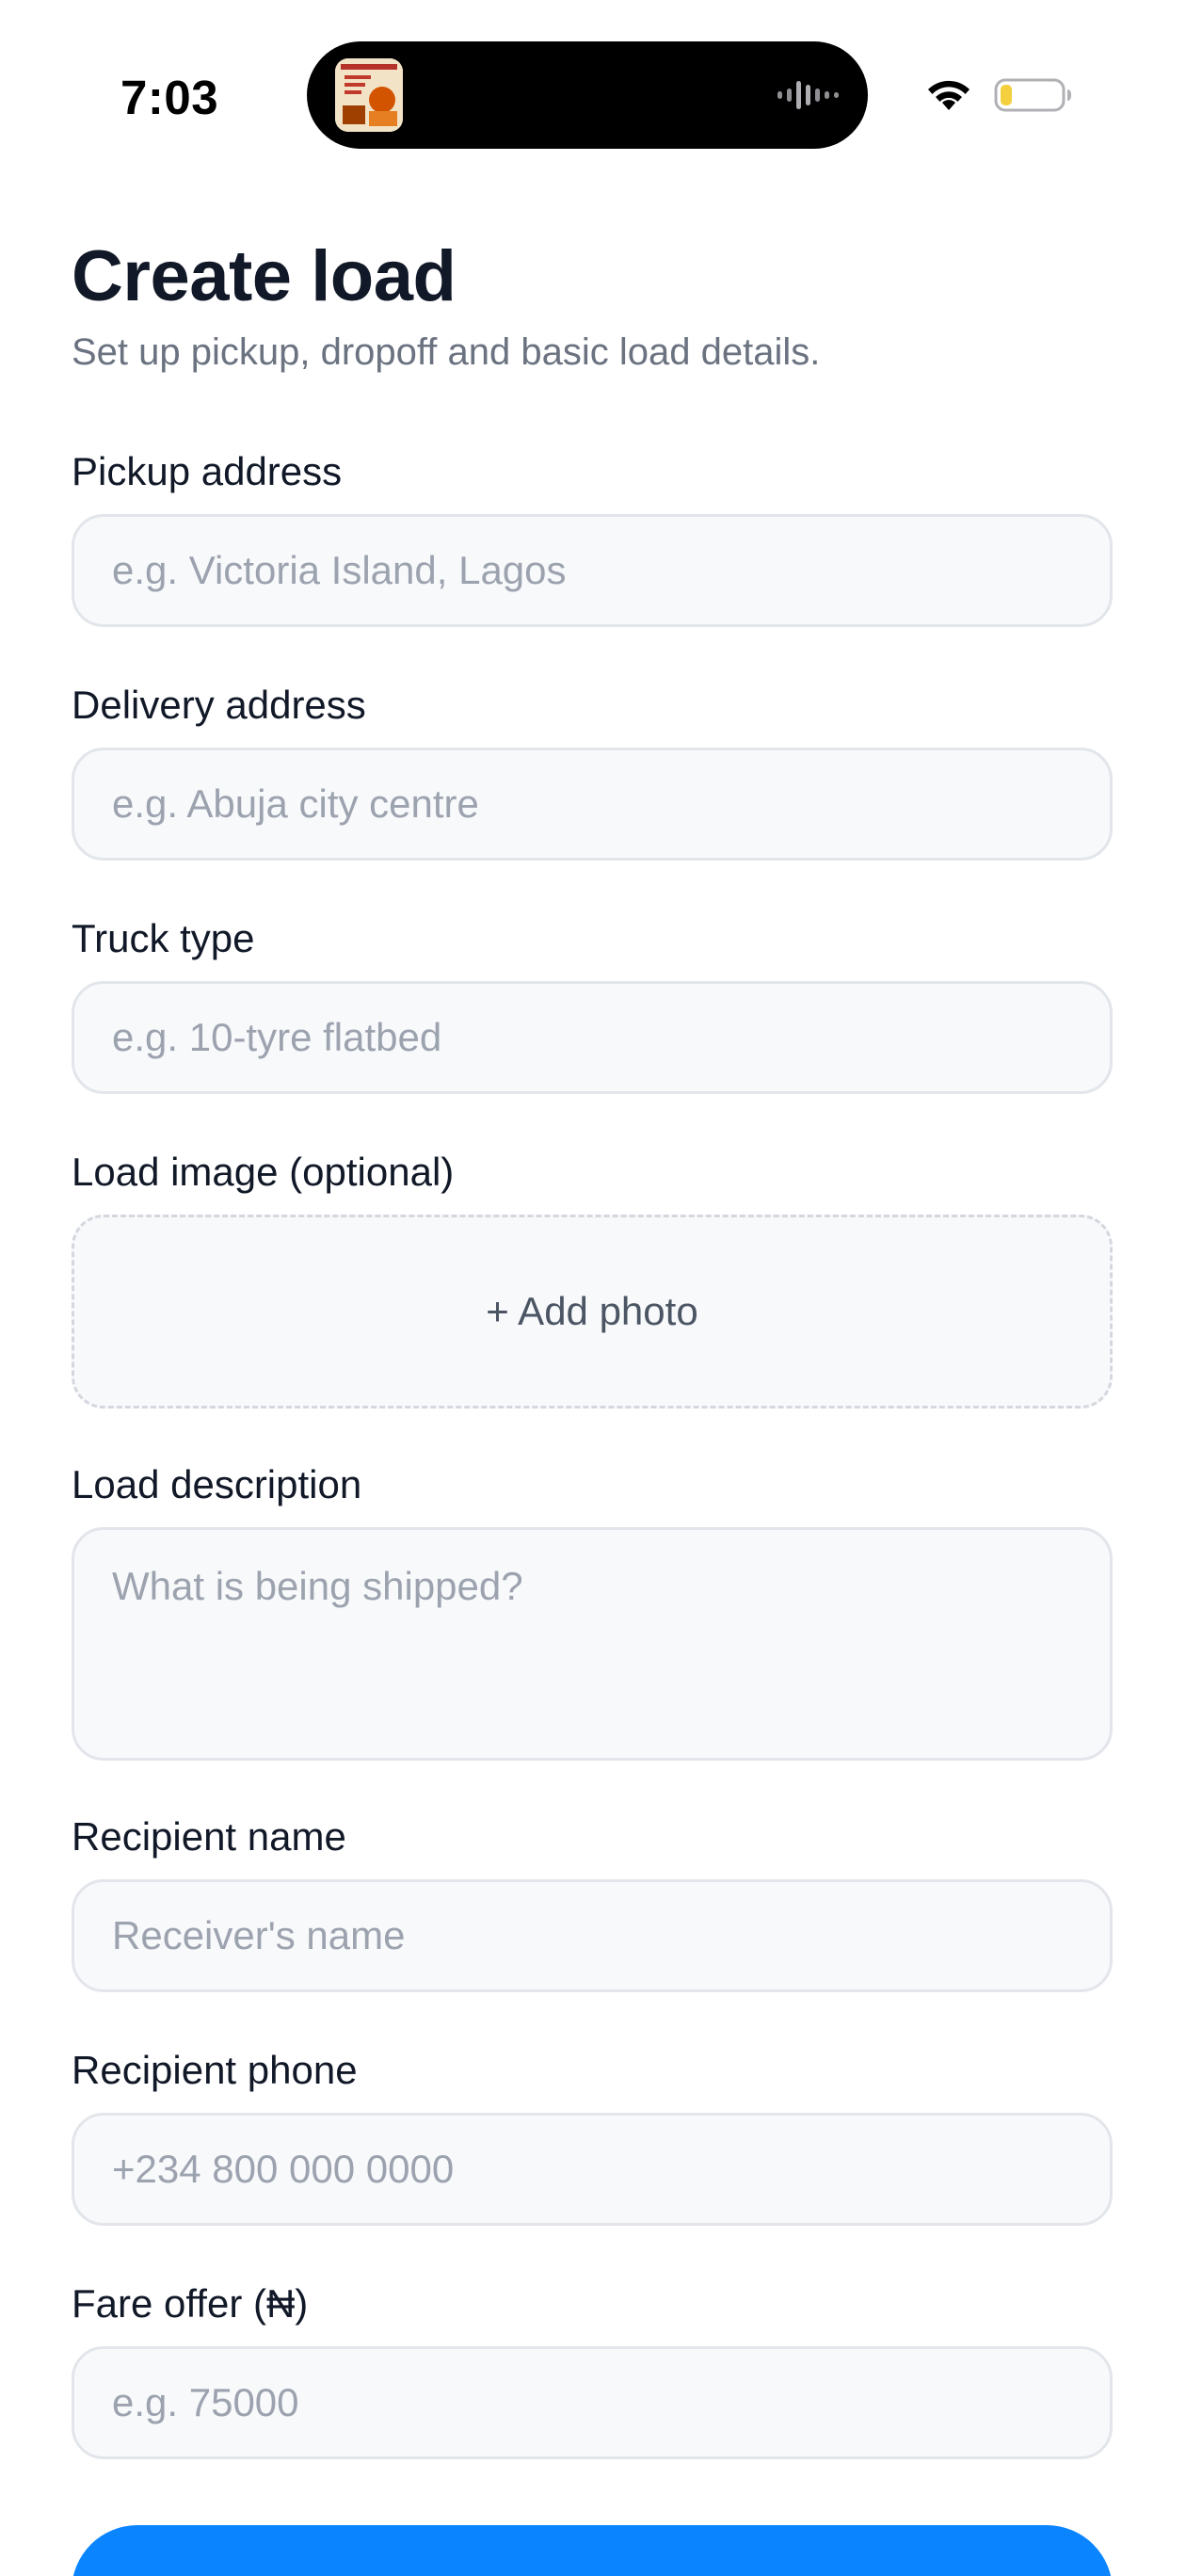 The image size is (1186, 2576). What do you see at coordinates (592, 2169) in the screenshot?
I see `recipient-phone-input` at bounding box center [592, 2169].